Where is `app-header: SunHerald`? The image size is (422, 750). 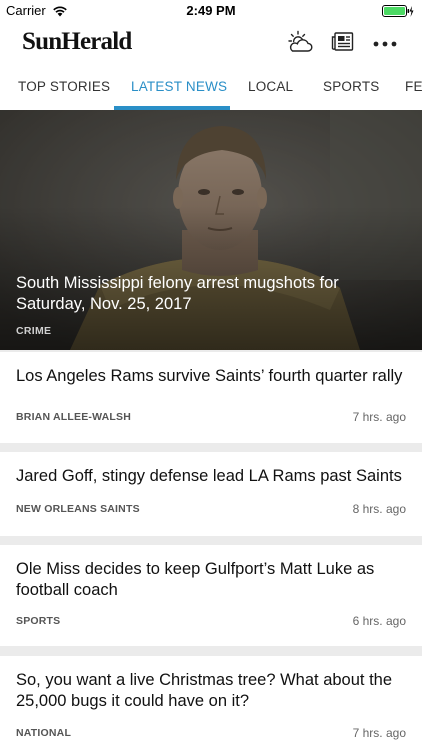 app-header: SunHerald is located at coordinates (211, 44).